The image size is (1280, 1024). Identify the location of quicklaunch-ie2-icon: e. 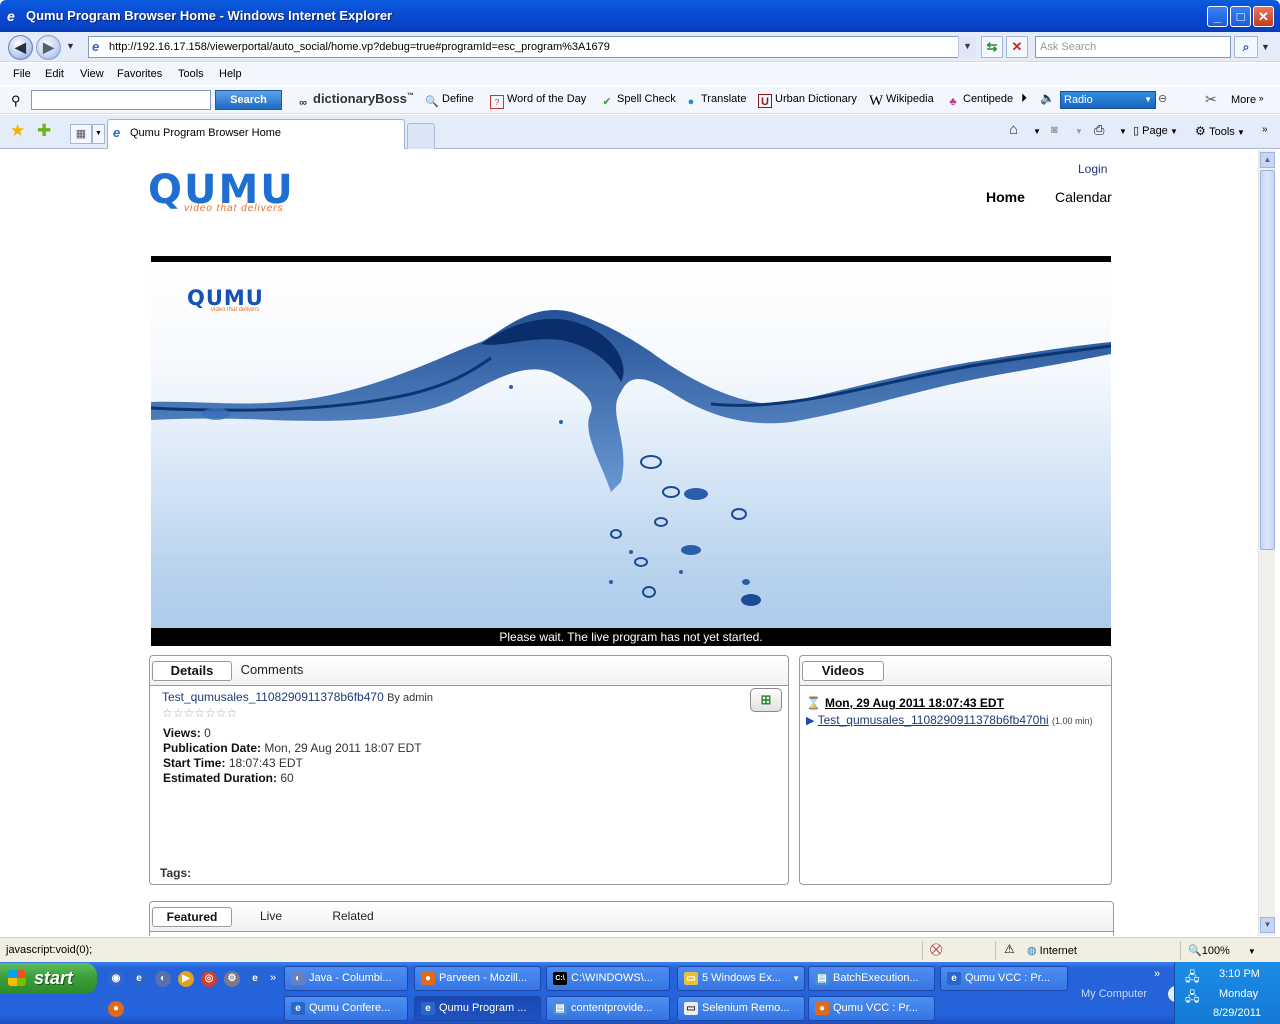
(255, 979).